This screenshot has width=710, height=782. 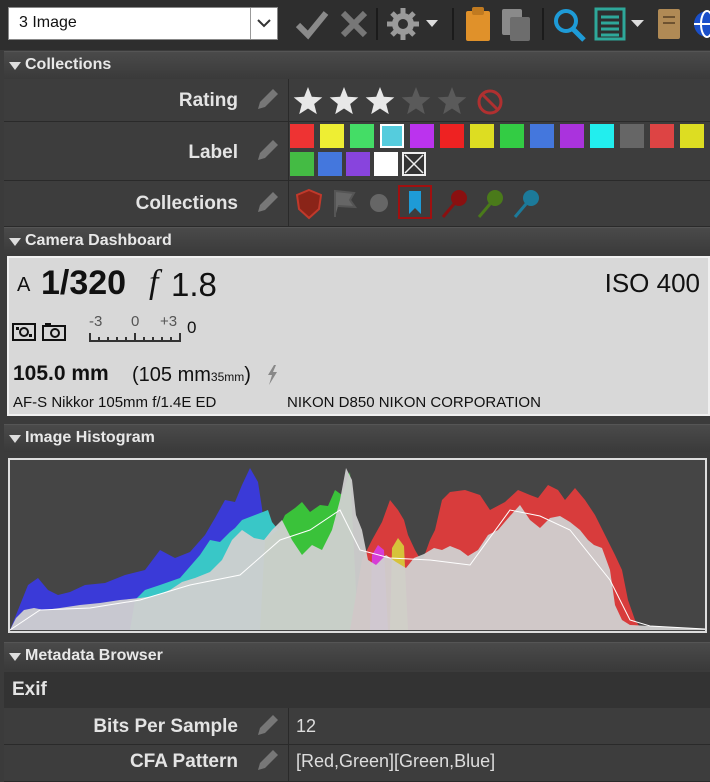 I want to click on panel-title: Metadata Browser, so click(x=94, y=655).